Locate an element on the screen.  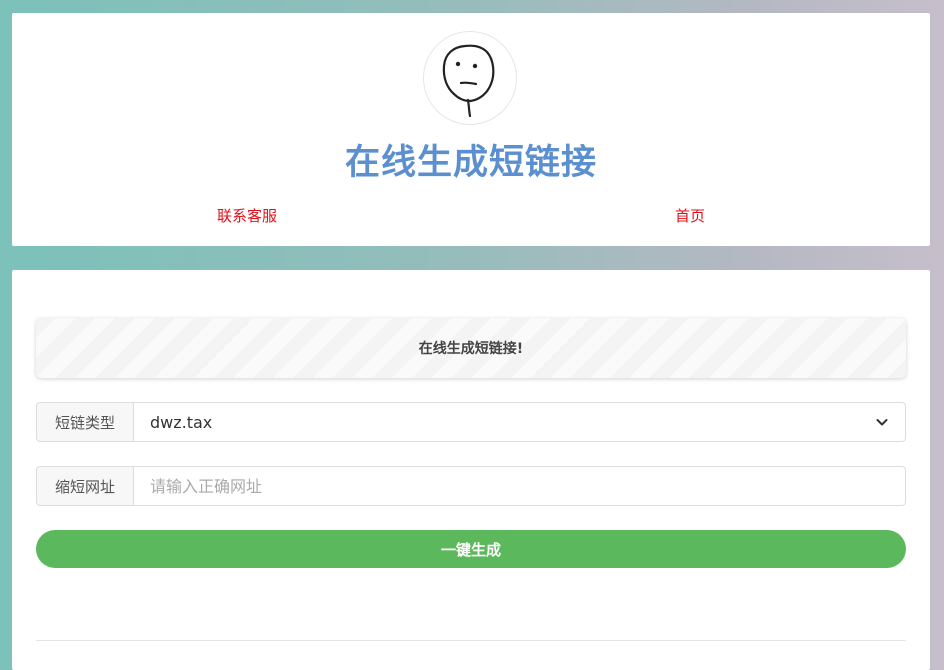
shorten-url-group: 缩短网址 is located at coordinates (471, 486).